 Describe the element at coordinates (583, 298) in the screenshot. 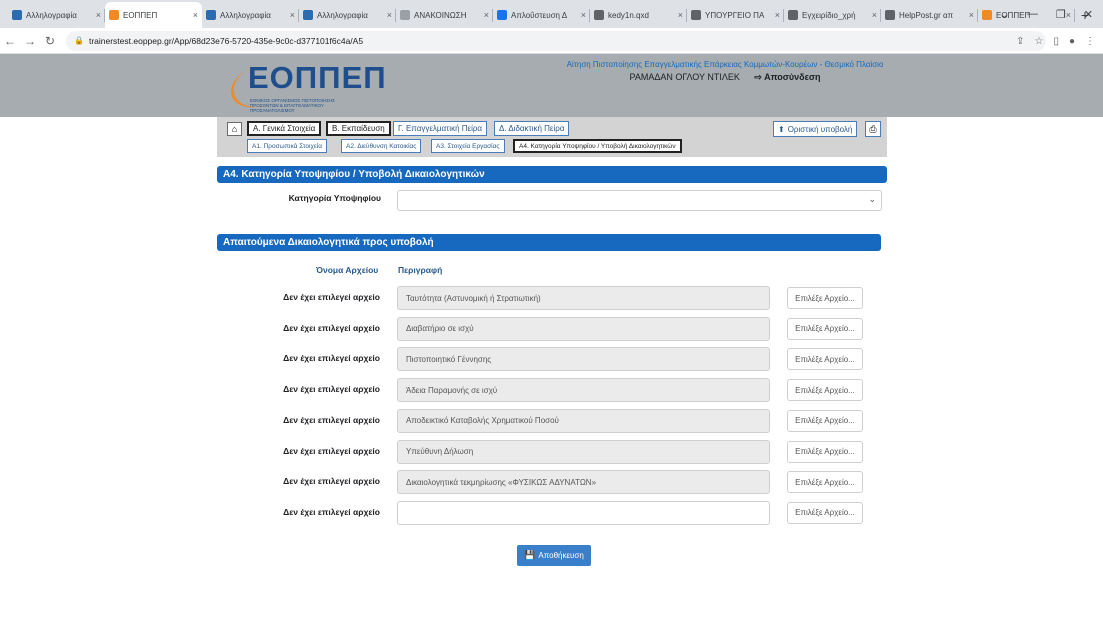

I see `document-description-field: Ταυτότητα (Αστυνομική ή Στρατιωτική)` at that location.